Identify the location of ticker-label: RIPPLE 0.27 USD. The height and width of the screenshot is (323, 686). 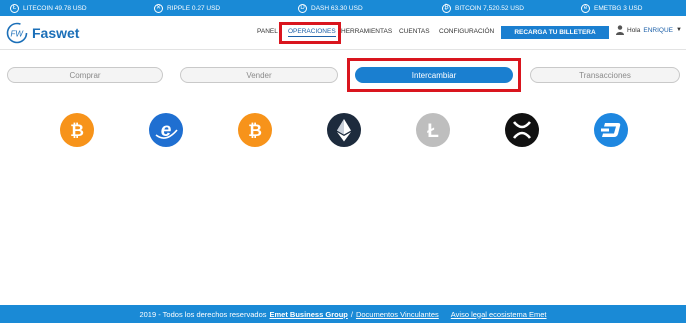
(194, 8).